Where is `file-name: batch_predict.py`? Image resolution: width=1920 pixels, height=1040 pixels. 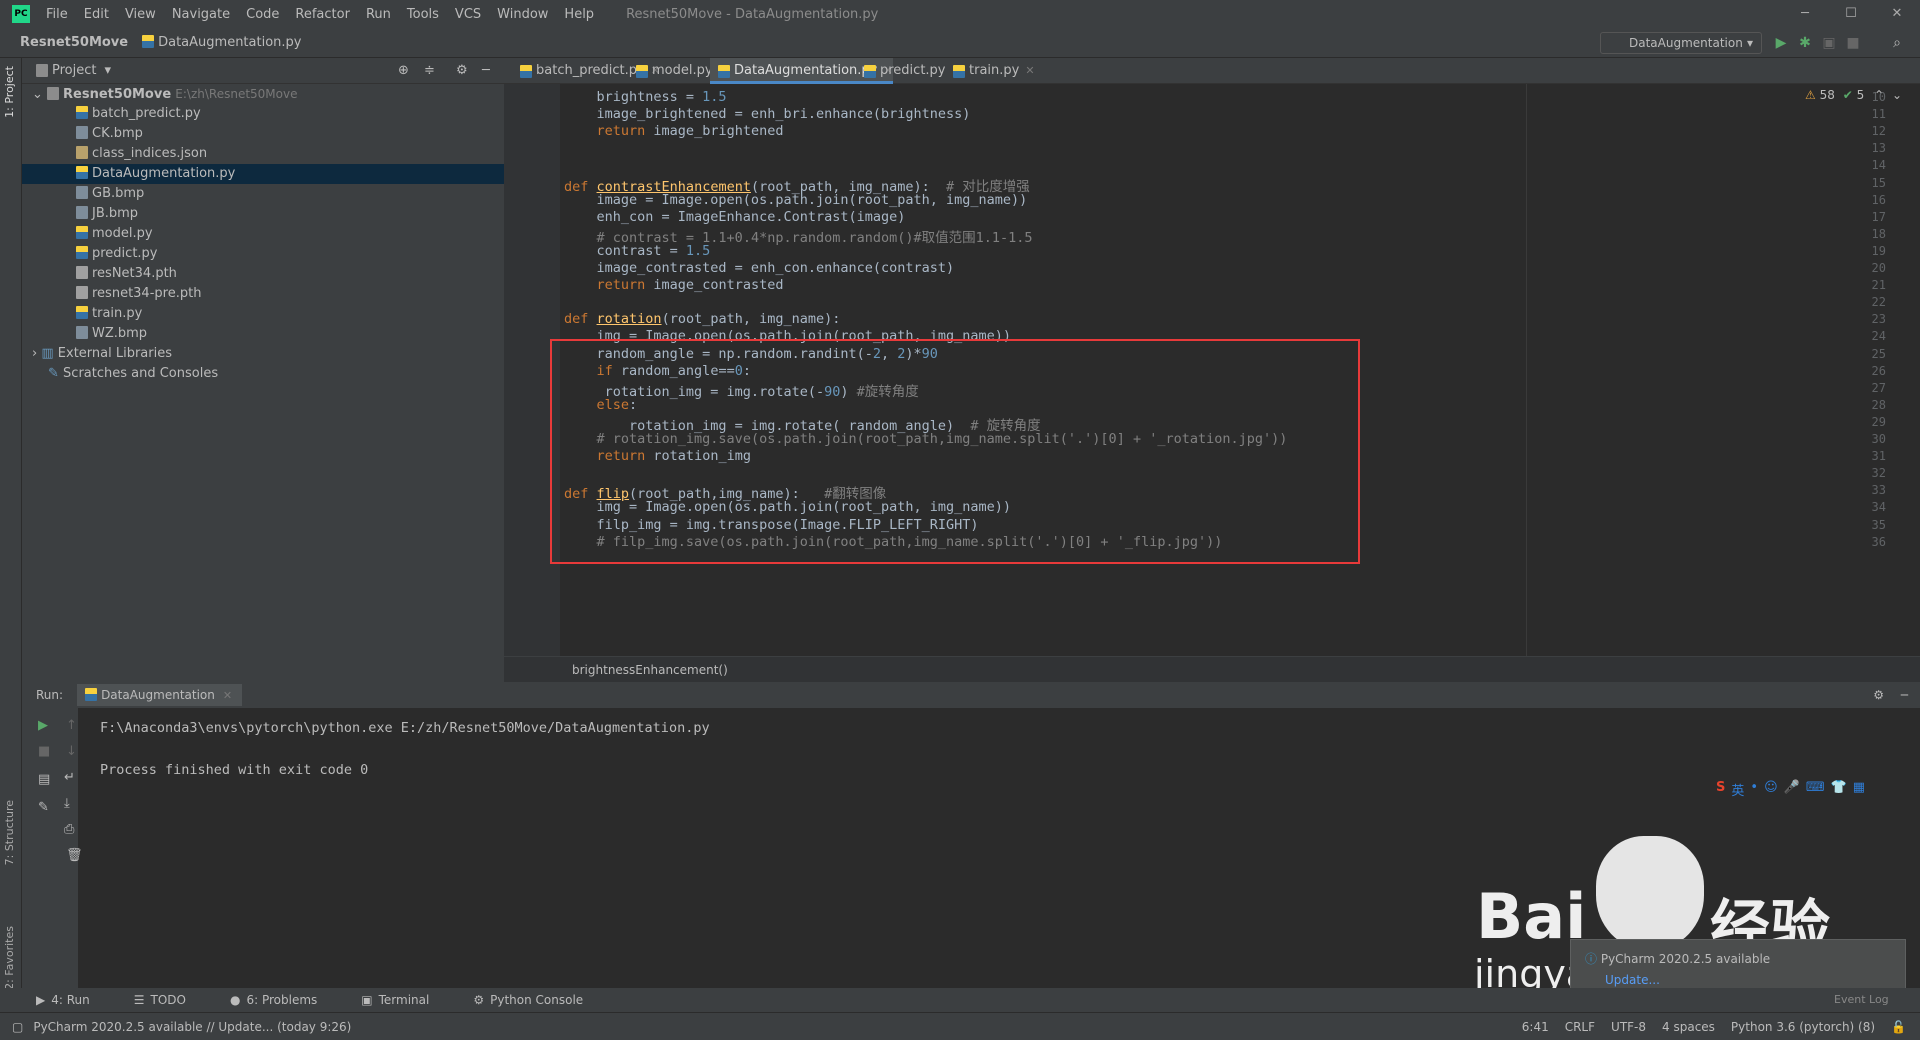 file-name: batch_predict.py is located at coordinates (146, 113).